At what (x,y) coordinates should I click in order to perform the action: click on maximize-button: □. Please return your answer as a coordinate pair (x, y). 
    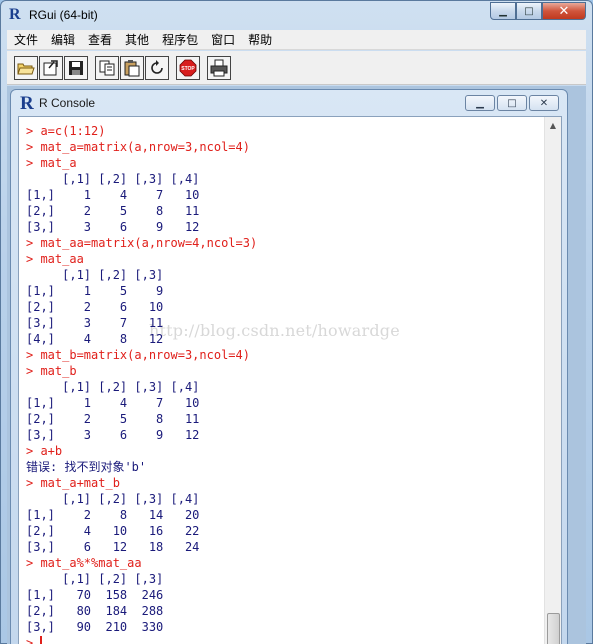
    Looking at the image, I should click on (529, 11).